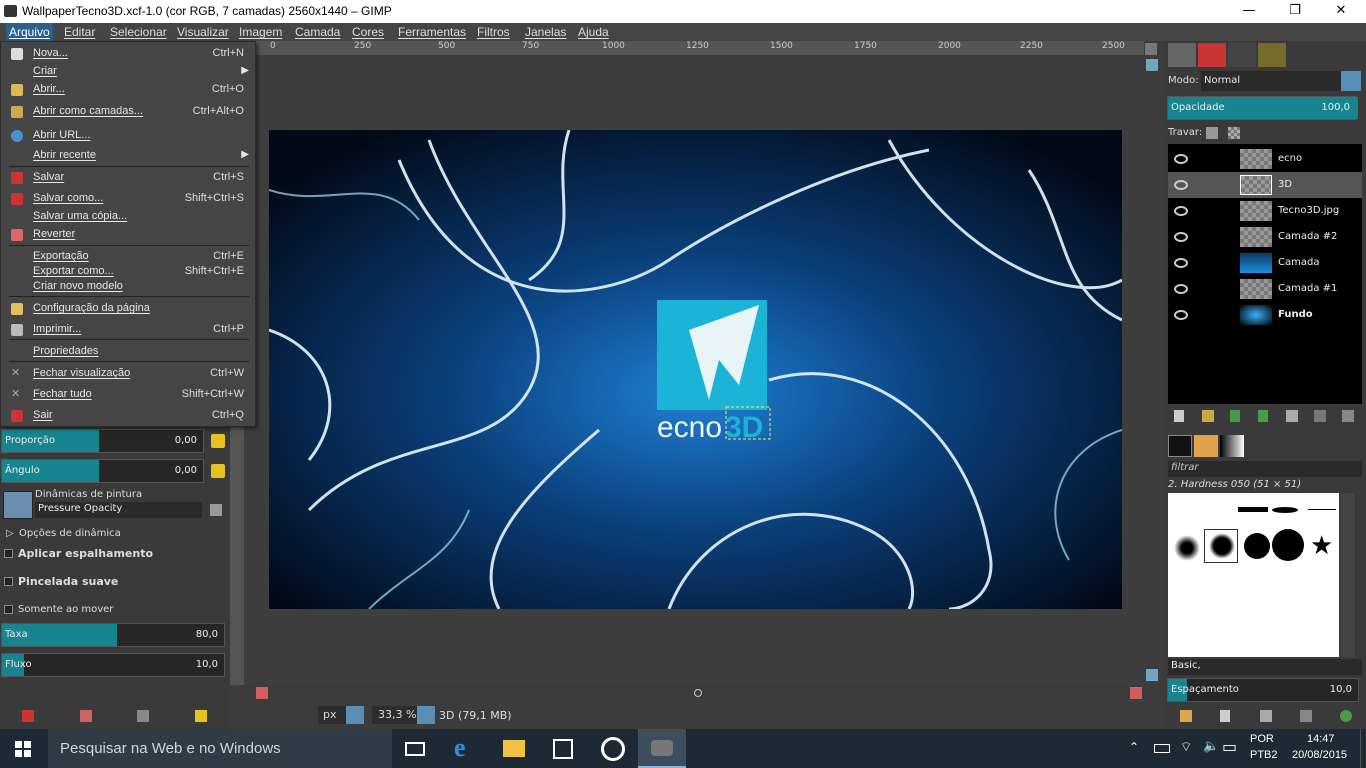  I want to click on maximize-button: ❐, so click(1295, 11).